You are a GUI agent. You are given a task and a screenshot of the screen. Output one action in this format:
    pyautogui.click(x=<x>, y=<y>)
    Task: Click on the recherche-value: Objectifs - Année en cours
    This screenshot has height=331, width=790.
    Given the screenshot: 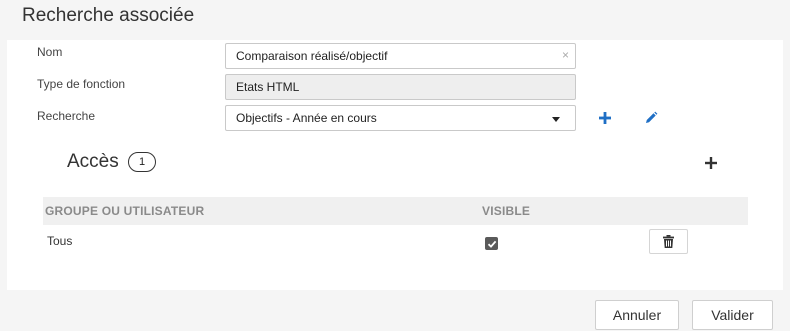 What is the action you would take?
    pyautogui.click(x=306, y=118)
    